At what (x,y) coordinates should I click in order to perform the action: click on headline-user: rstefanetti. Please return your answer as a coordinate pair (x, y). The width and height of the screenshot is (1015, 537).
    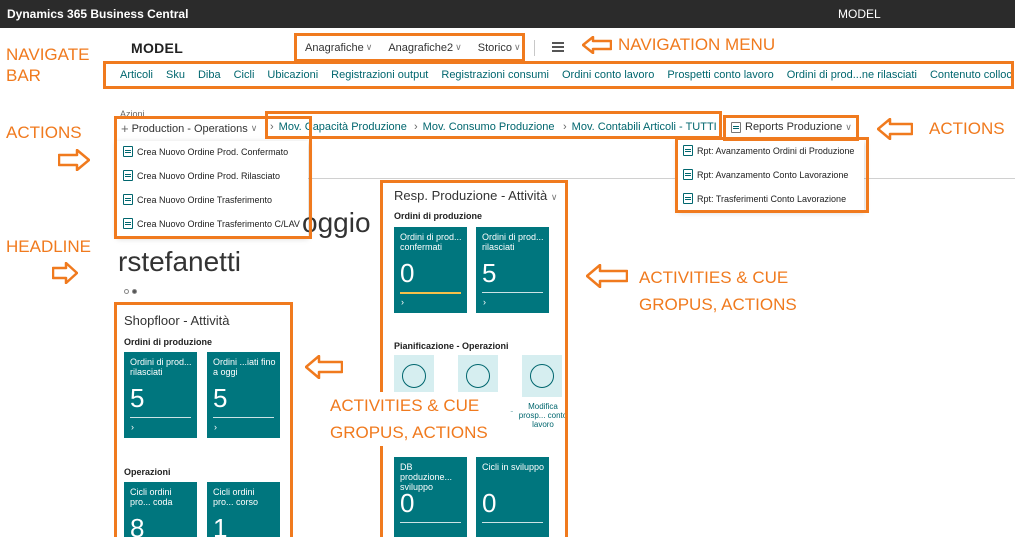
    Looking at the image, I should click on (179, 261).